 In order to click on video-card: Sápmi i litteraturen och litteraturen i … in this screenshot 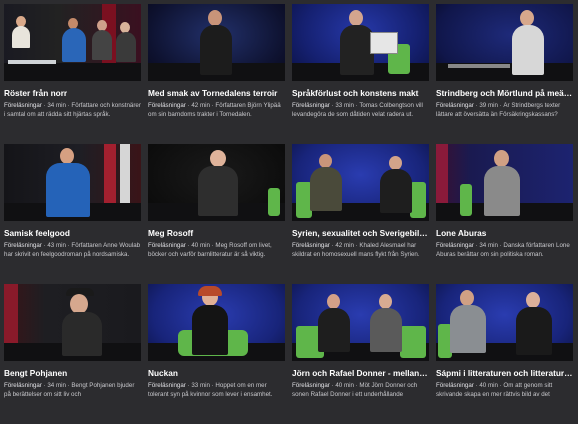, I will do `click(504, 354)`.